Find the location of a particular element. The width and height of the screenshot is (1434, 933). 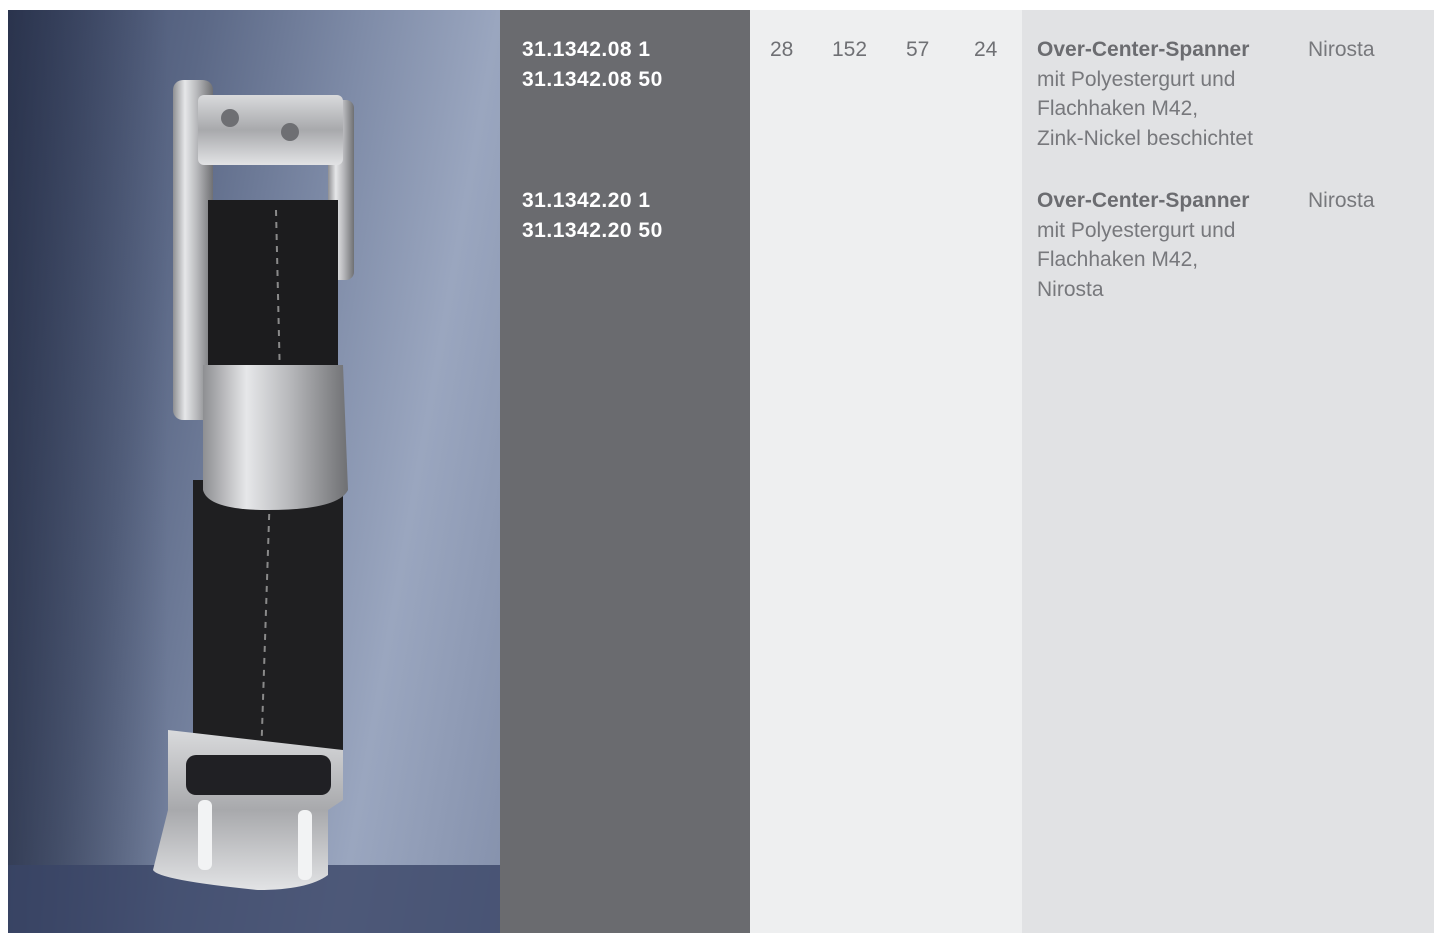

article-number: 31.1342.20 1 is located at coordinates (586, 200).